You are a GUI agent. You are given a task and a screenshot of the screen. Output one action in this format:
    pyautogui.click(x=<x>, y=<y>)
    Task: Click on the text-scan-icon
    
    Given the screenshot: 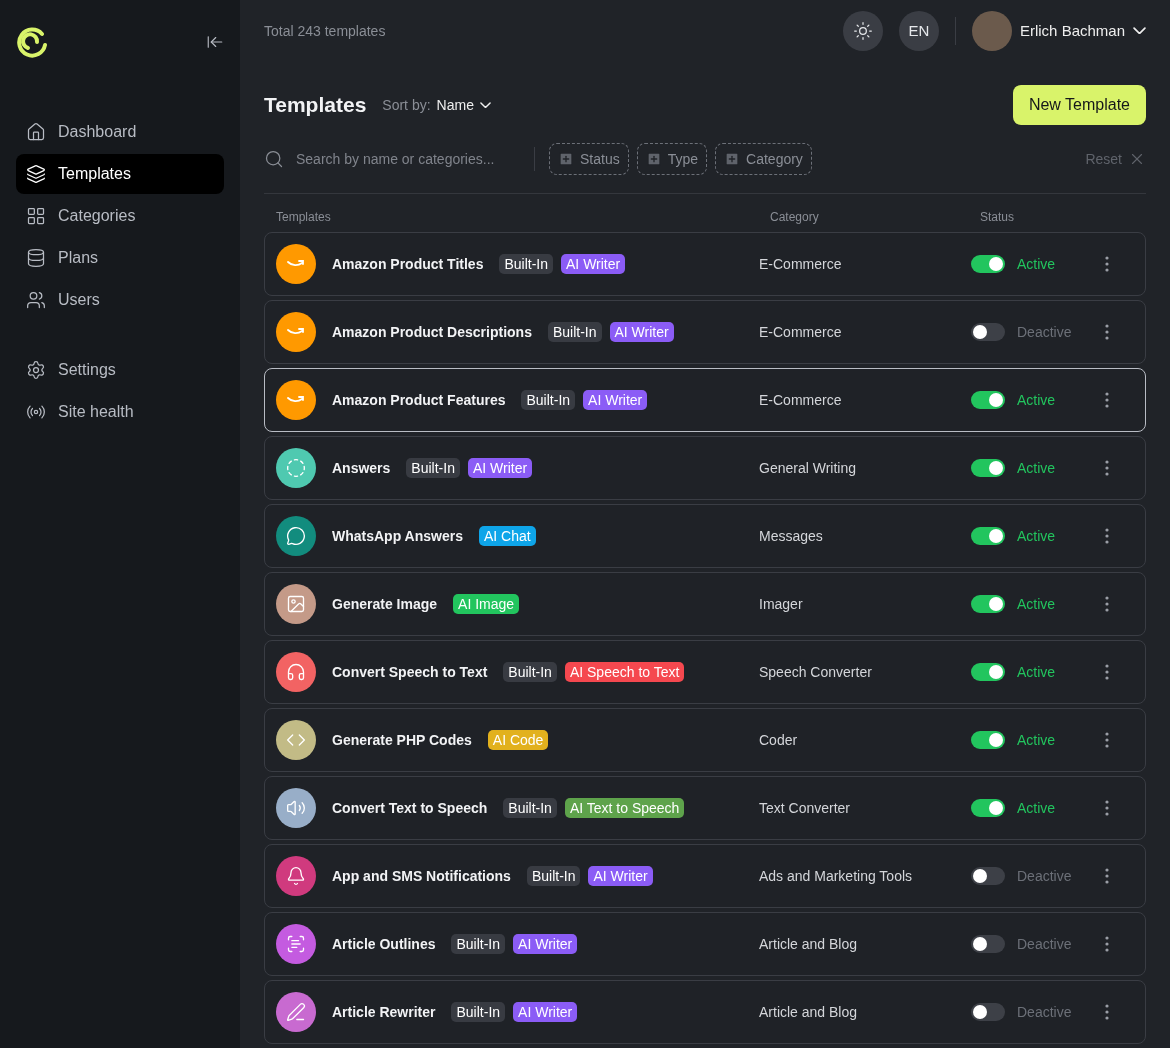 What is the action you would take?
    pyautogui.click(x=296, y=944)
    